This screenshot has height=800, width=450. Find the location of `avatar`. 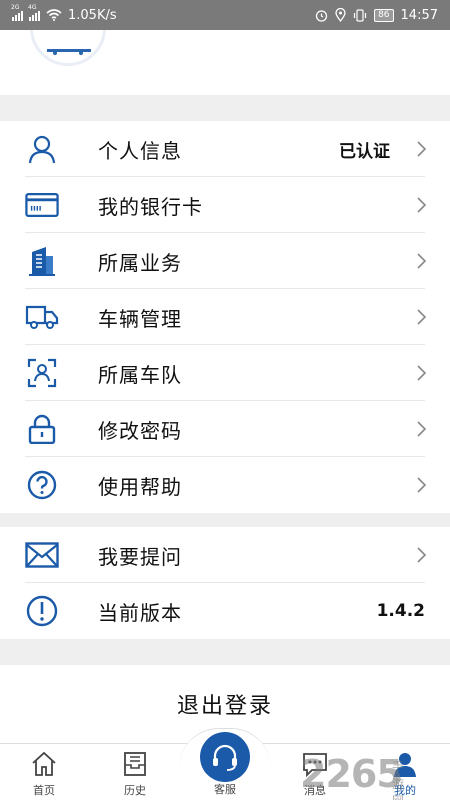

avatar is located at coordinates (68, 48).